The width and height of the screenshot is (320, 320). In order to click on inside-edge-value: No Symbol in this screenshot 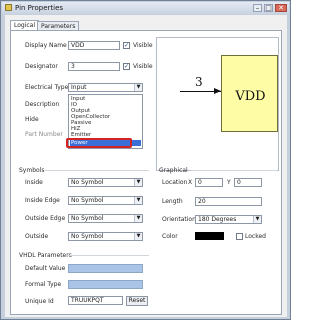, I will do `click(87, 200)`.